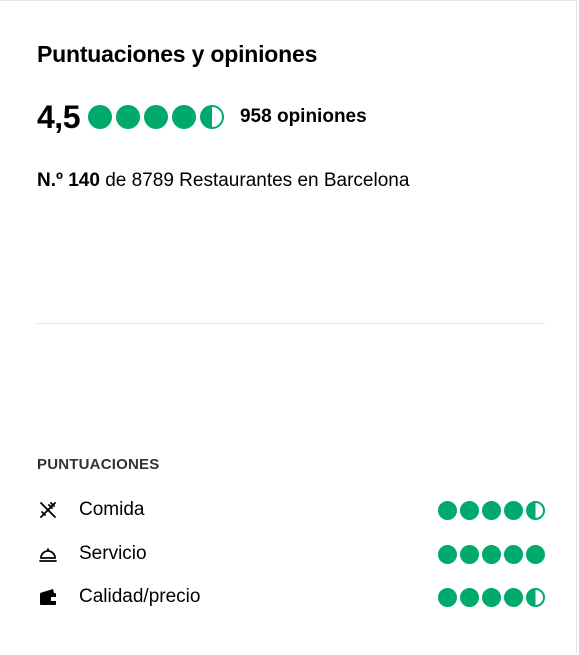 This screenshot has width=579, height=655. Describe the element at coordinates (68, 180) in the screenshot. I see `ranking-position: N.º 140` at that location.